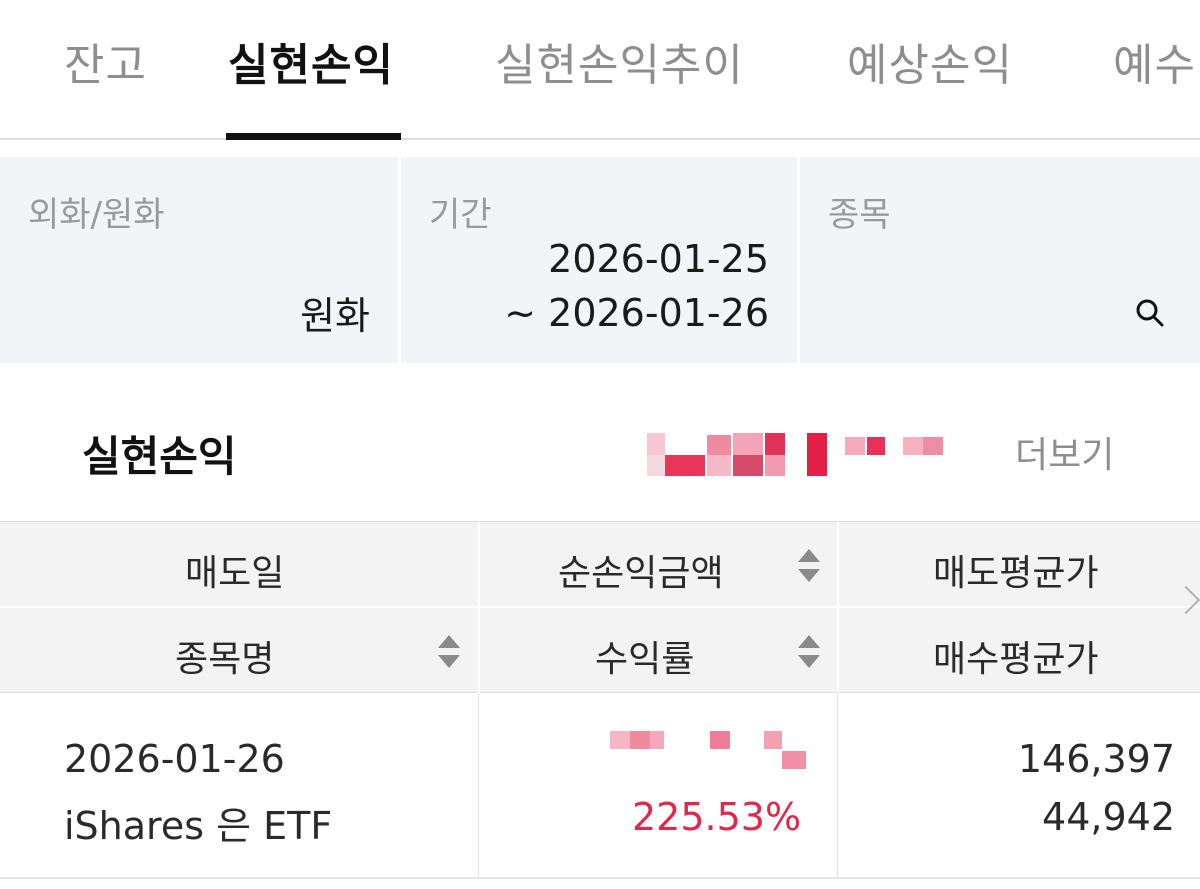 The width and height of the screenshot is (1200, 889). Describe the element at coordinates (159, 456) in the screenshot. I see `section-title: 실현손익` at that location.